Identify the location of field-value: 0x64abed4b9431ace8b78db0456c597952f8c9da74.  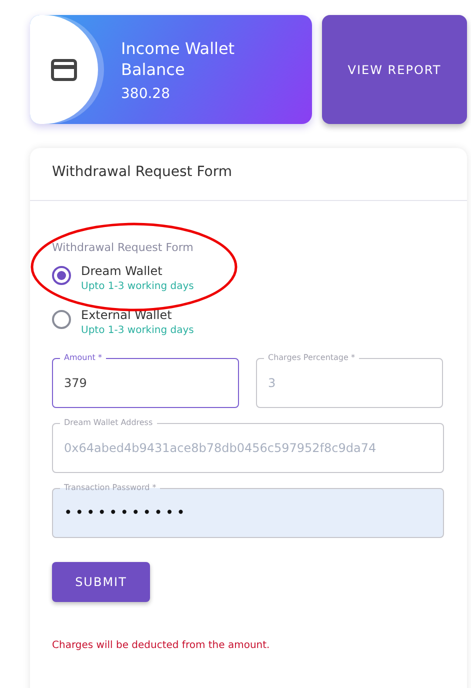
(220, 448).